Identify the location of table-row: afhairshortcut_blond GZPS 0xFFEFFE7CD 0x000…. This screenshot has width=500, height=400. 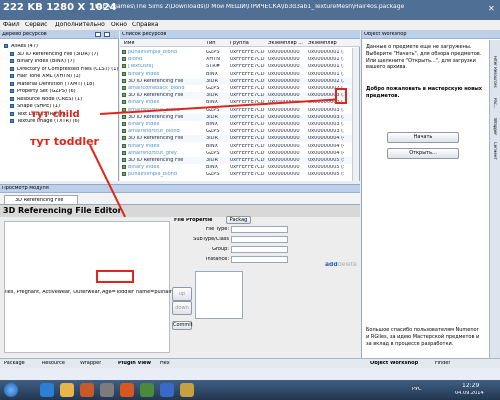
(236, 131).